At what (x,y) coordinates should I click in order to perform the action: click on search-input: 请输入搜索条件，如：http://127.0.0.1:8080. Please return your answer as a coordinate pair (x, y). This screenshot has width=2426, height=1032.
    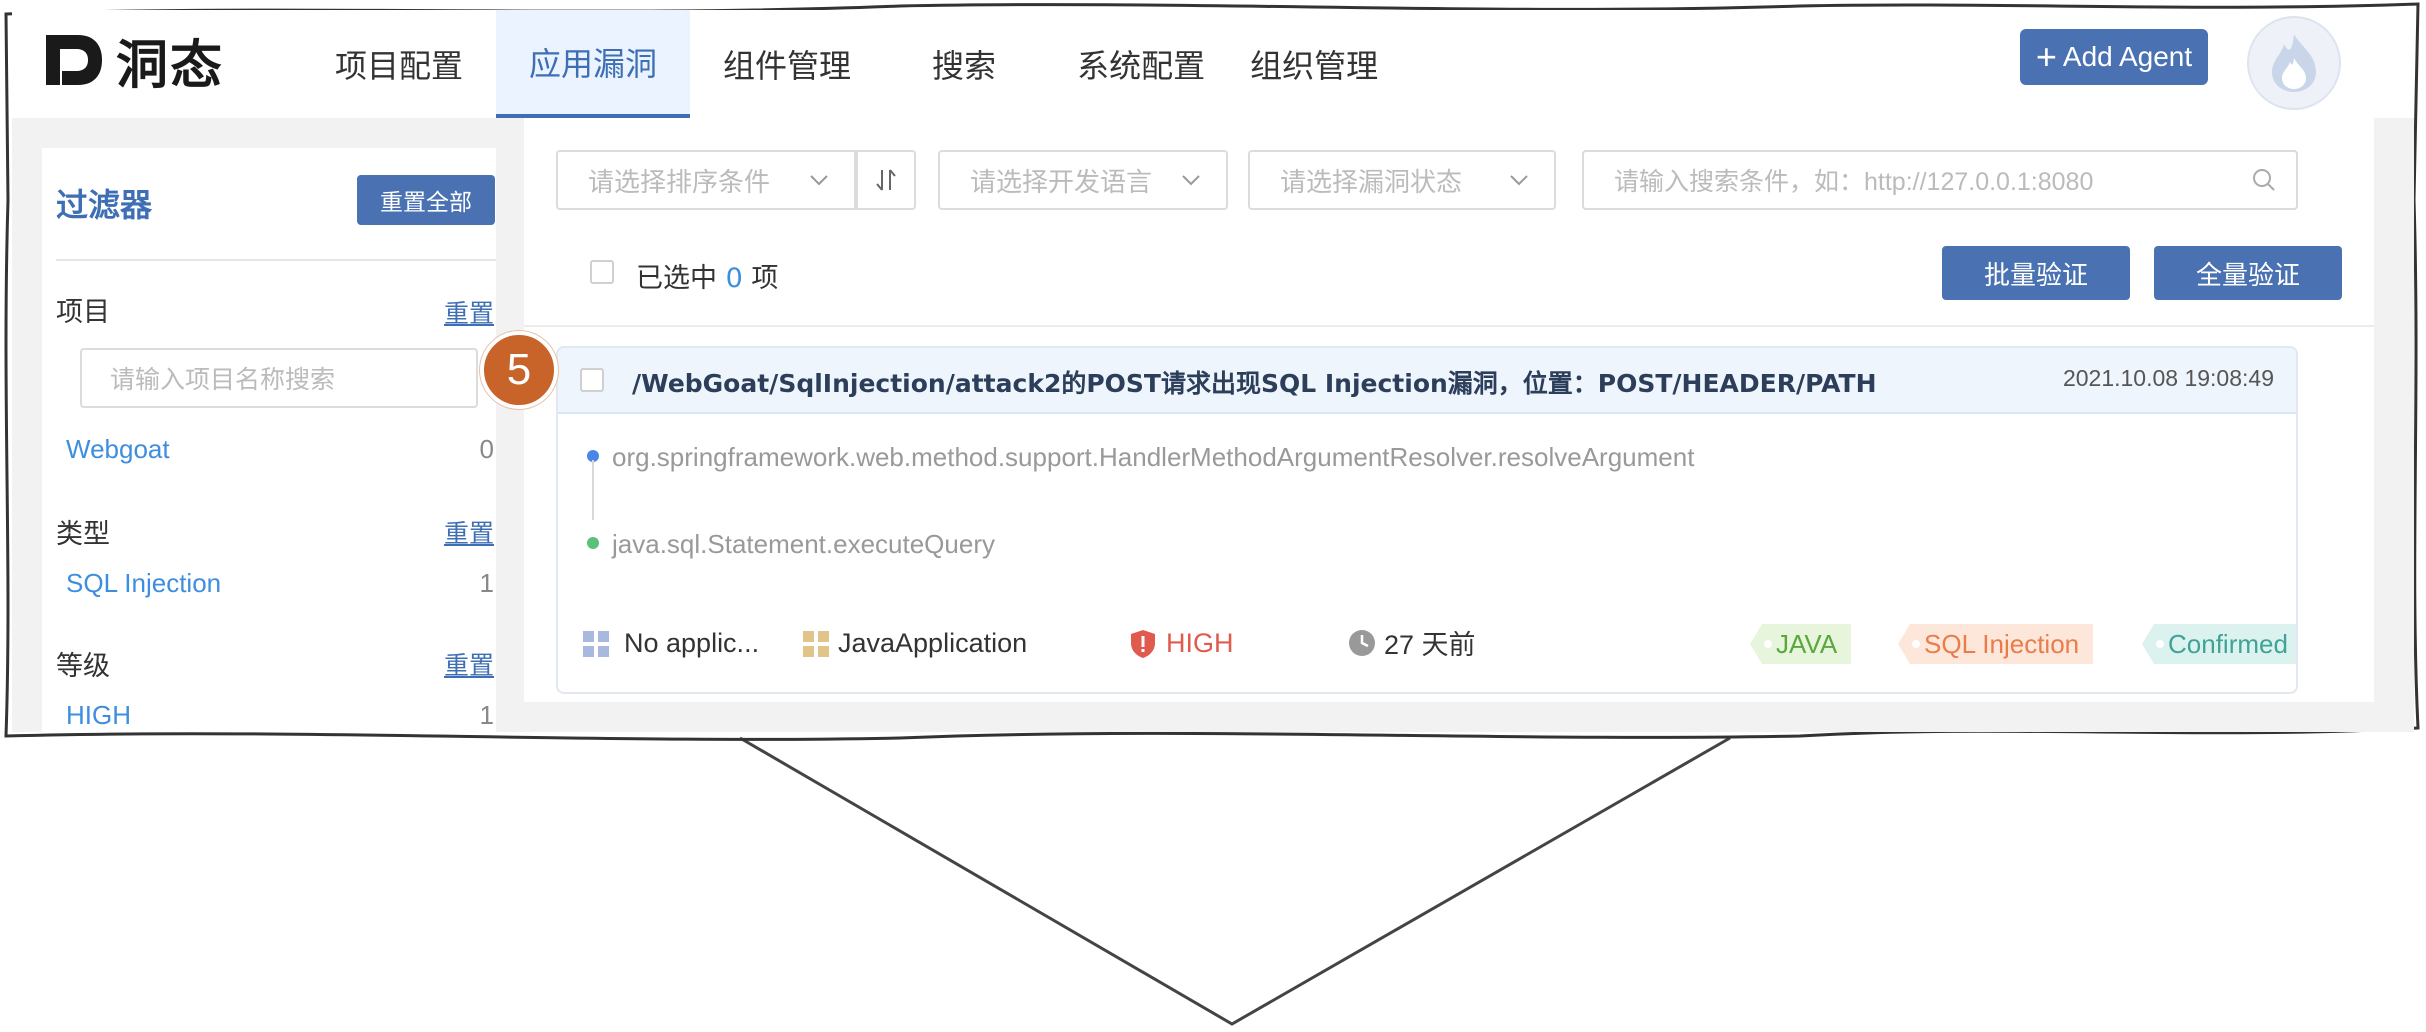
    Looking at the image, I should click on (1940, 180).